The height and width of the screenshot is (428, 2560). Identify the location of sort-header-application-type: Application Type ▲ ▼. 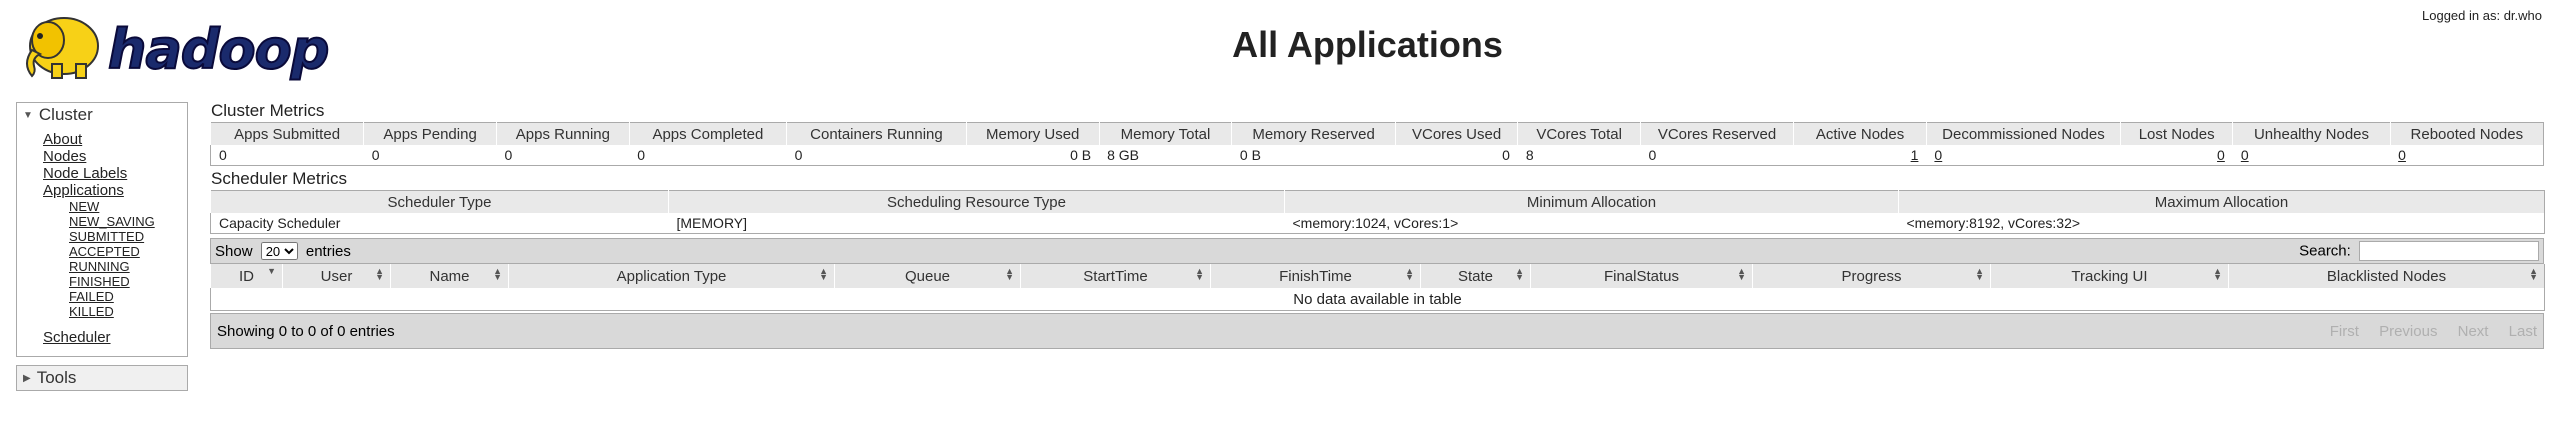
(671, 276).